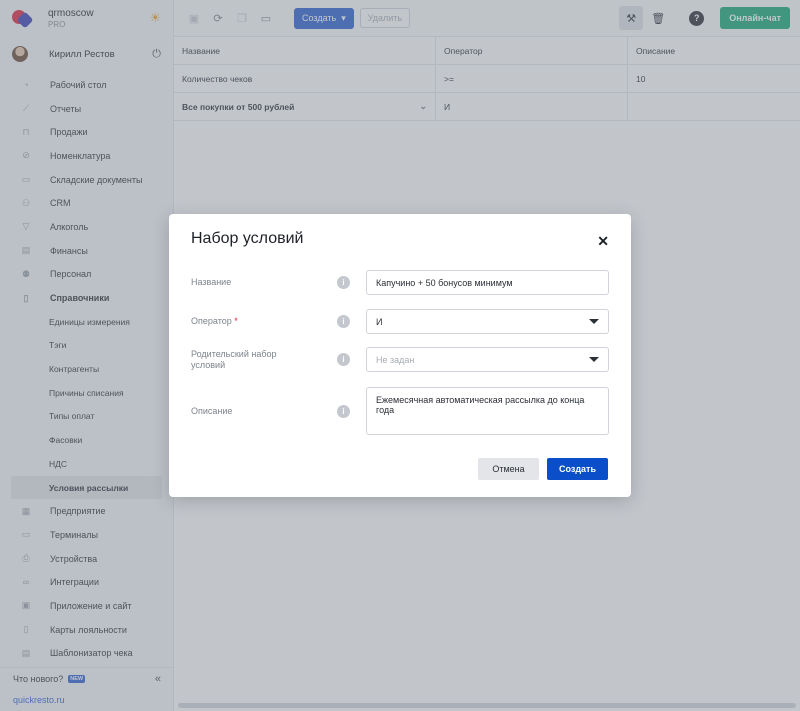 The width and height of the screenshot is (800, 711). I want to click on field-parent-row: Родительский набор условий i Не задан, so click(400, 359).